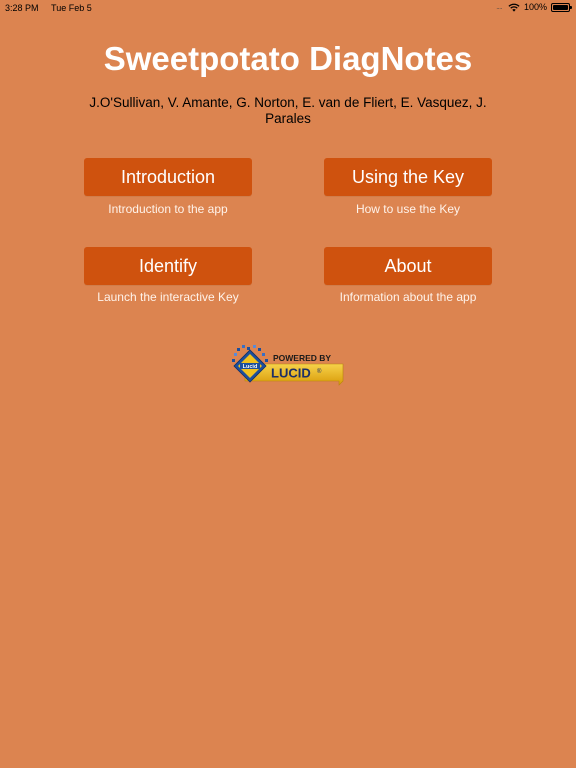 The height and width of the screenshot is (768, 576). I want to click on battery-percent: 100%, so click(535, 7).